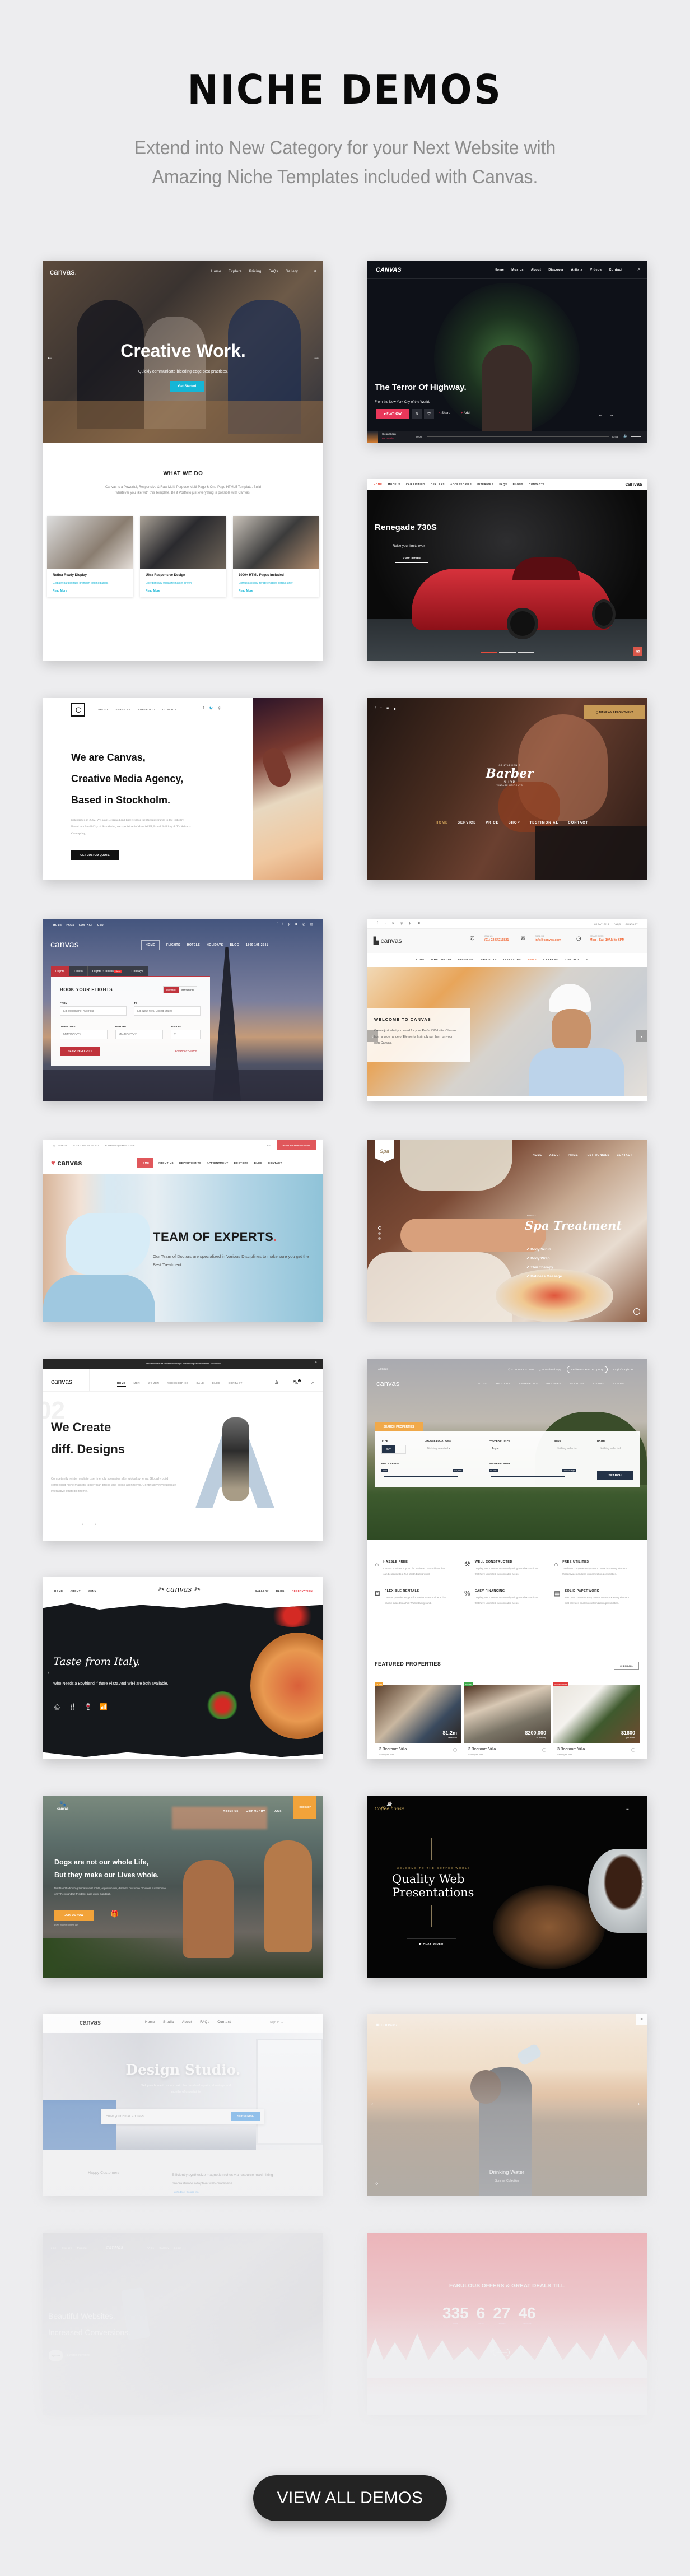 Image resolution: width=690 pixels, height=2576 pixels. Describe the element at coordinates (255, 1812) in the screenshot. I see `nav-item: Community` at that location.